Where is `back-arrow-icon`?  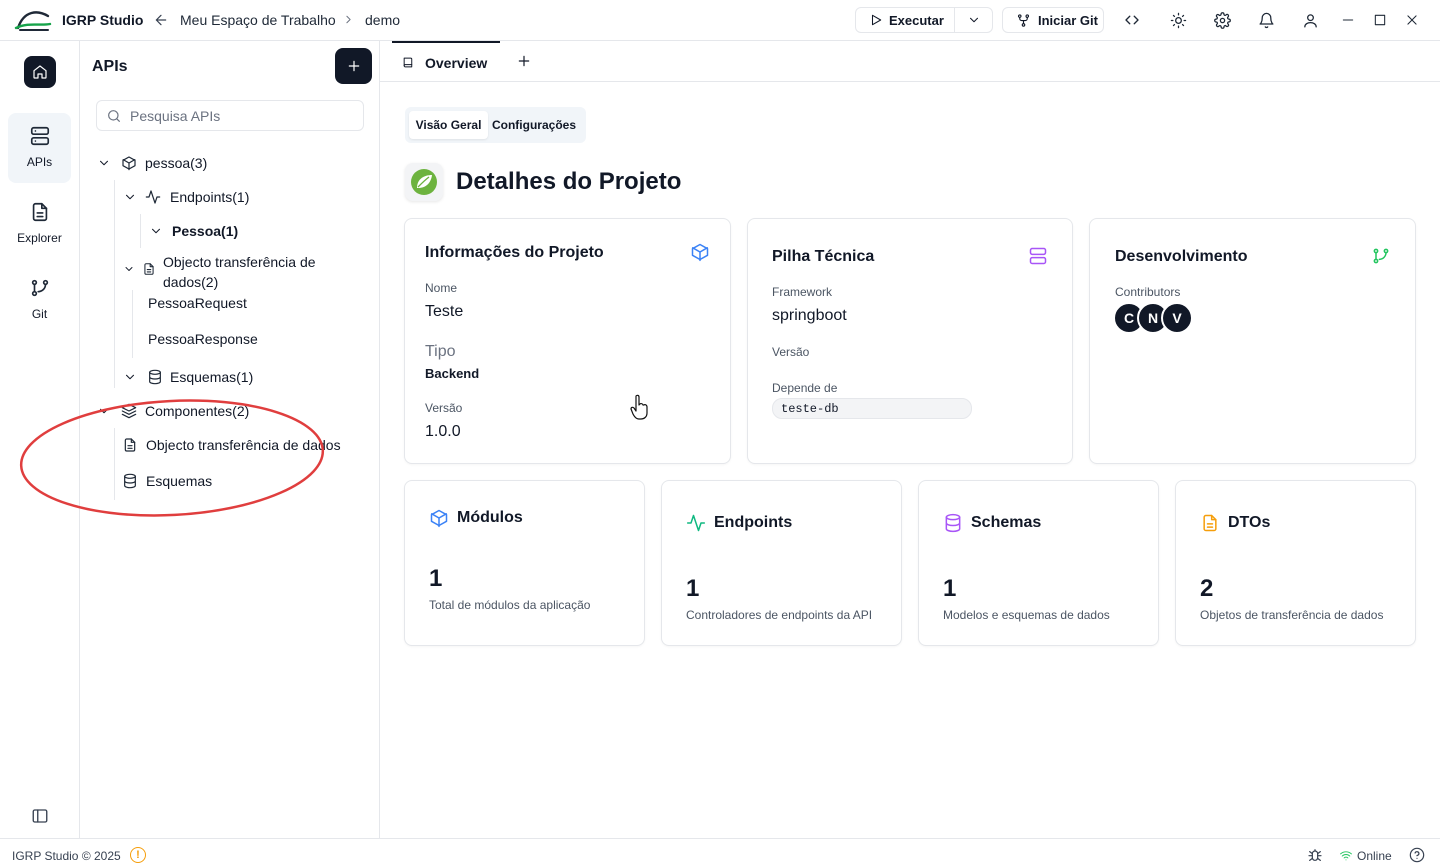 back-arrow-icon is located at coordinates (161, 20).